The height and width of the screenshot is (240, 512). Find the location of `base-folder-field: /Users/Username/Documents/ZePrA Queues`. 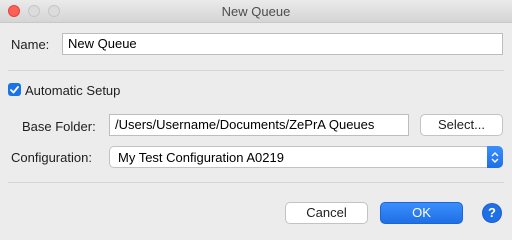

base-folder-field: /Users/Username/Documents/ZePrA Queues is located at coordinates (259, 125).